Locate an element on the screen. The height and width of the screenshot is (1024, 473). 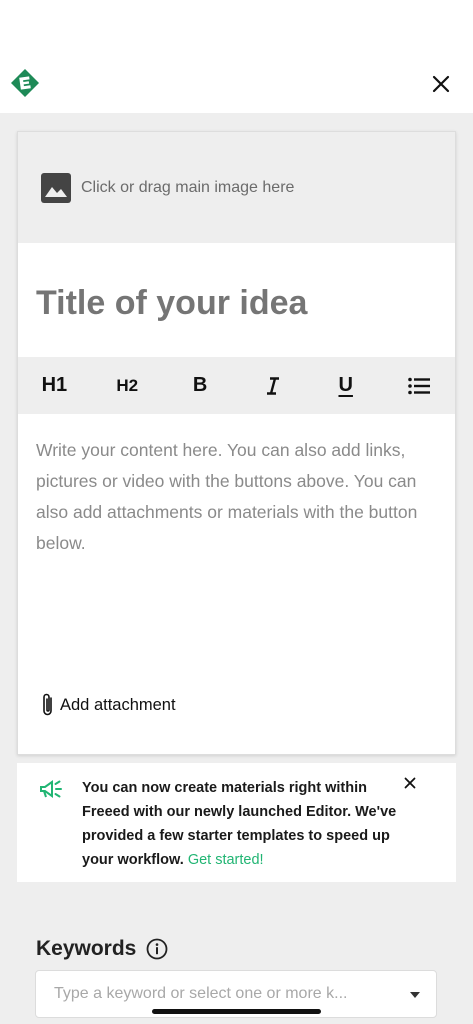
bullet-list-button is located at coordinates (419, 386).